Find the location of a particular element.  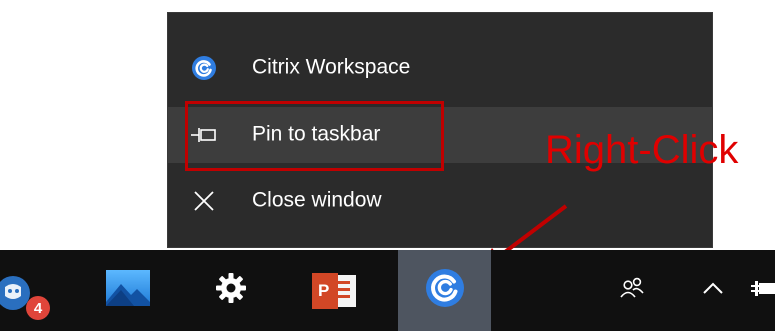

annotation-text: Right-Click is located at coordinates (642, 150).